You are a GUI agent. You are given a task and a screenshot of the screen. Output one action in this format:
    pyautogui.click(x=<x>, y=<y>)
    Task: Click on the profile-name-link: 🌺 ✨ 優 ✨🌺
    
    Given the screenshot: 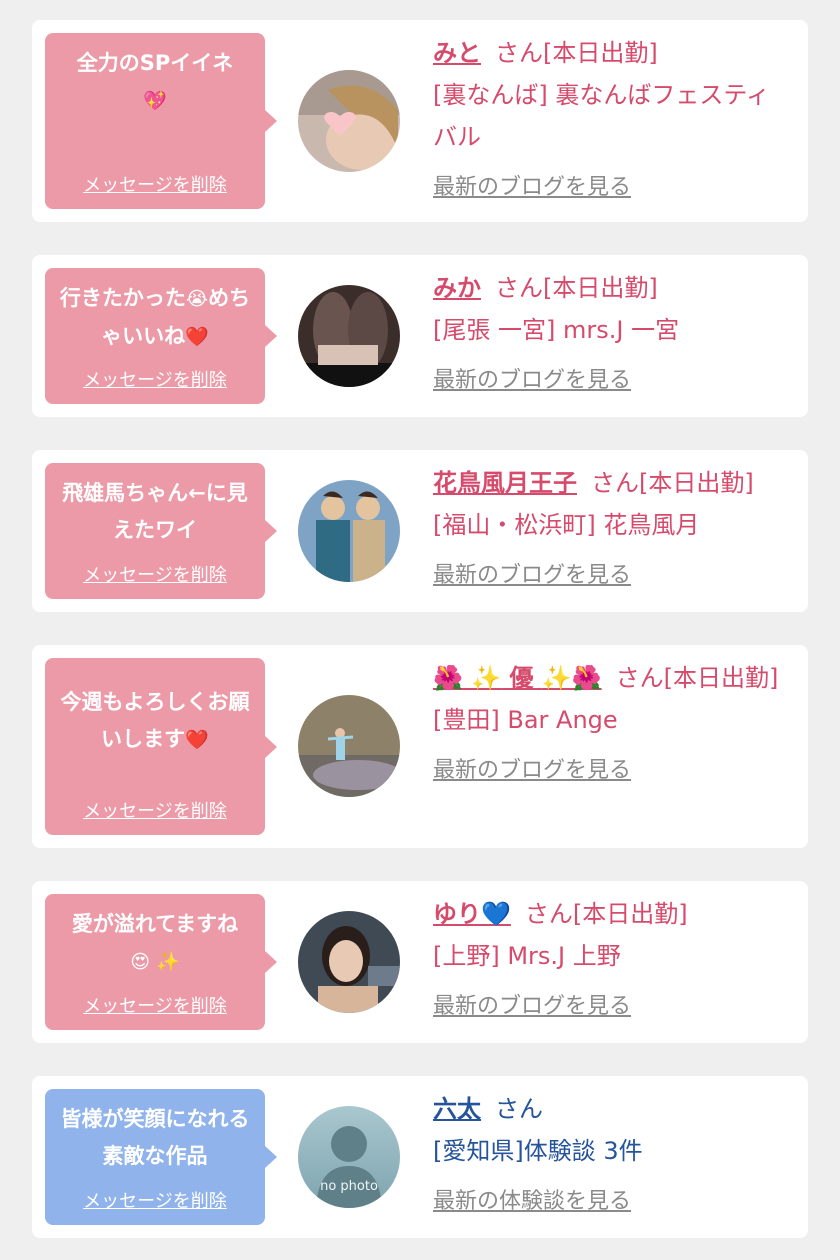 What is the action you would take?
    pyautogui.click(x=517, y=678)
    